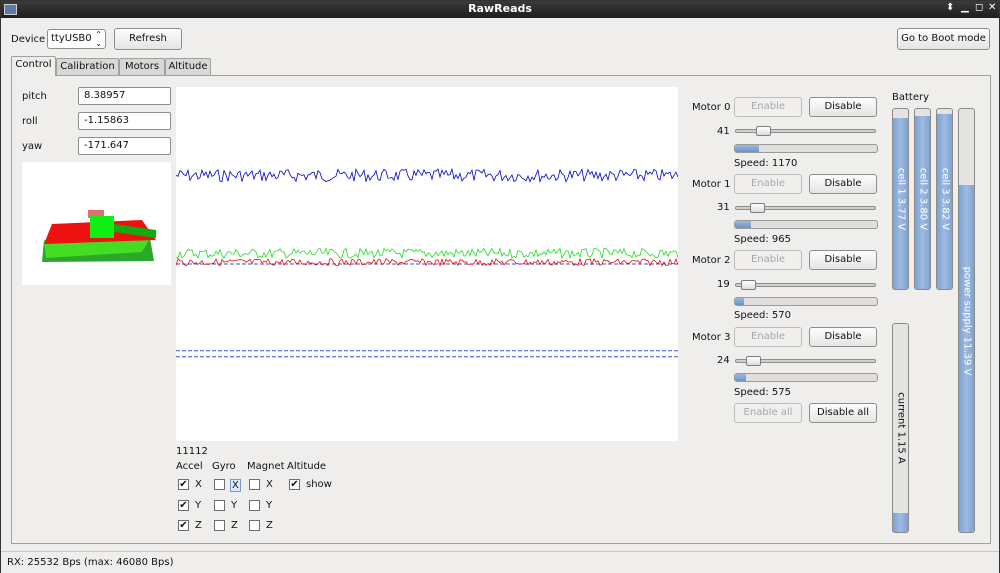 The height and width of the screenshot is (573, 1000). I want to click on device-select-value: ttyUSB0, so click(71, 38).